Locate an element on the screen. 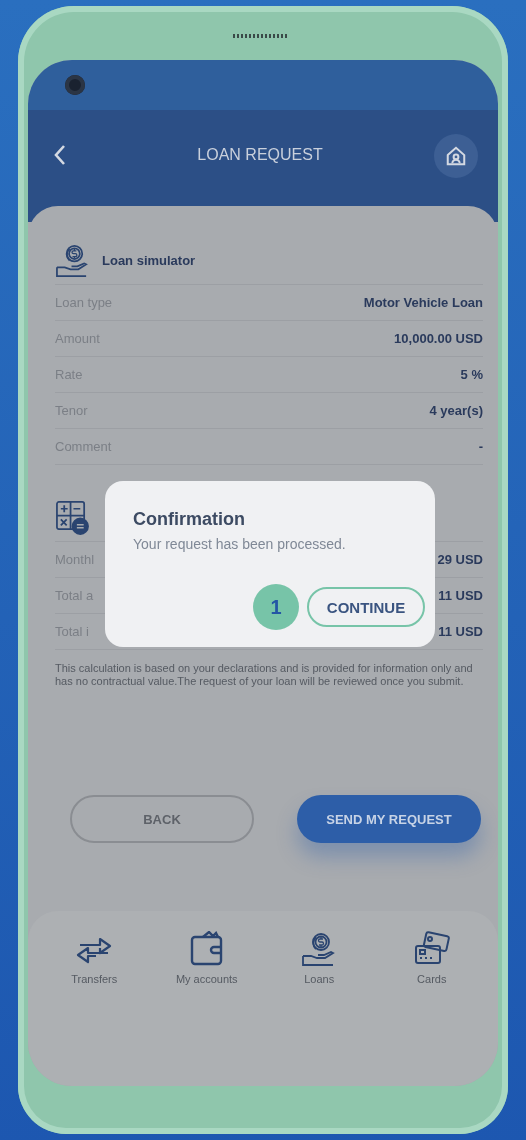  send-request-button: SEND MY REQUEST is located at coordinates (389, 819).